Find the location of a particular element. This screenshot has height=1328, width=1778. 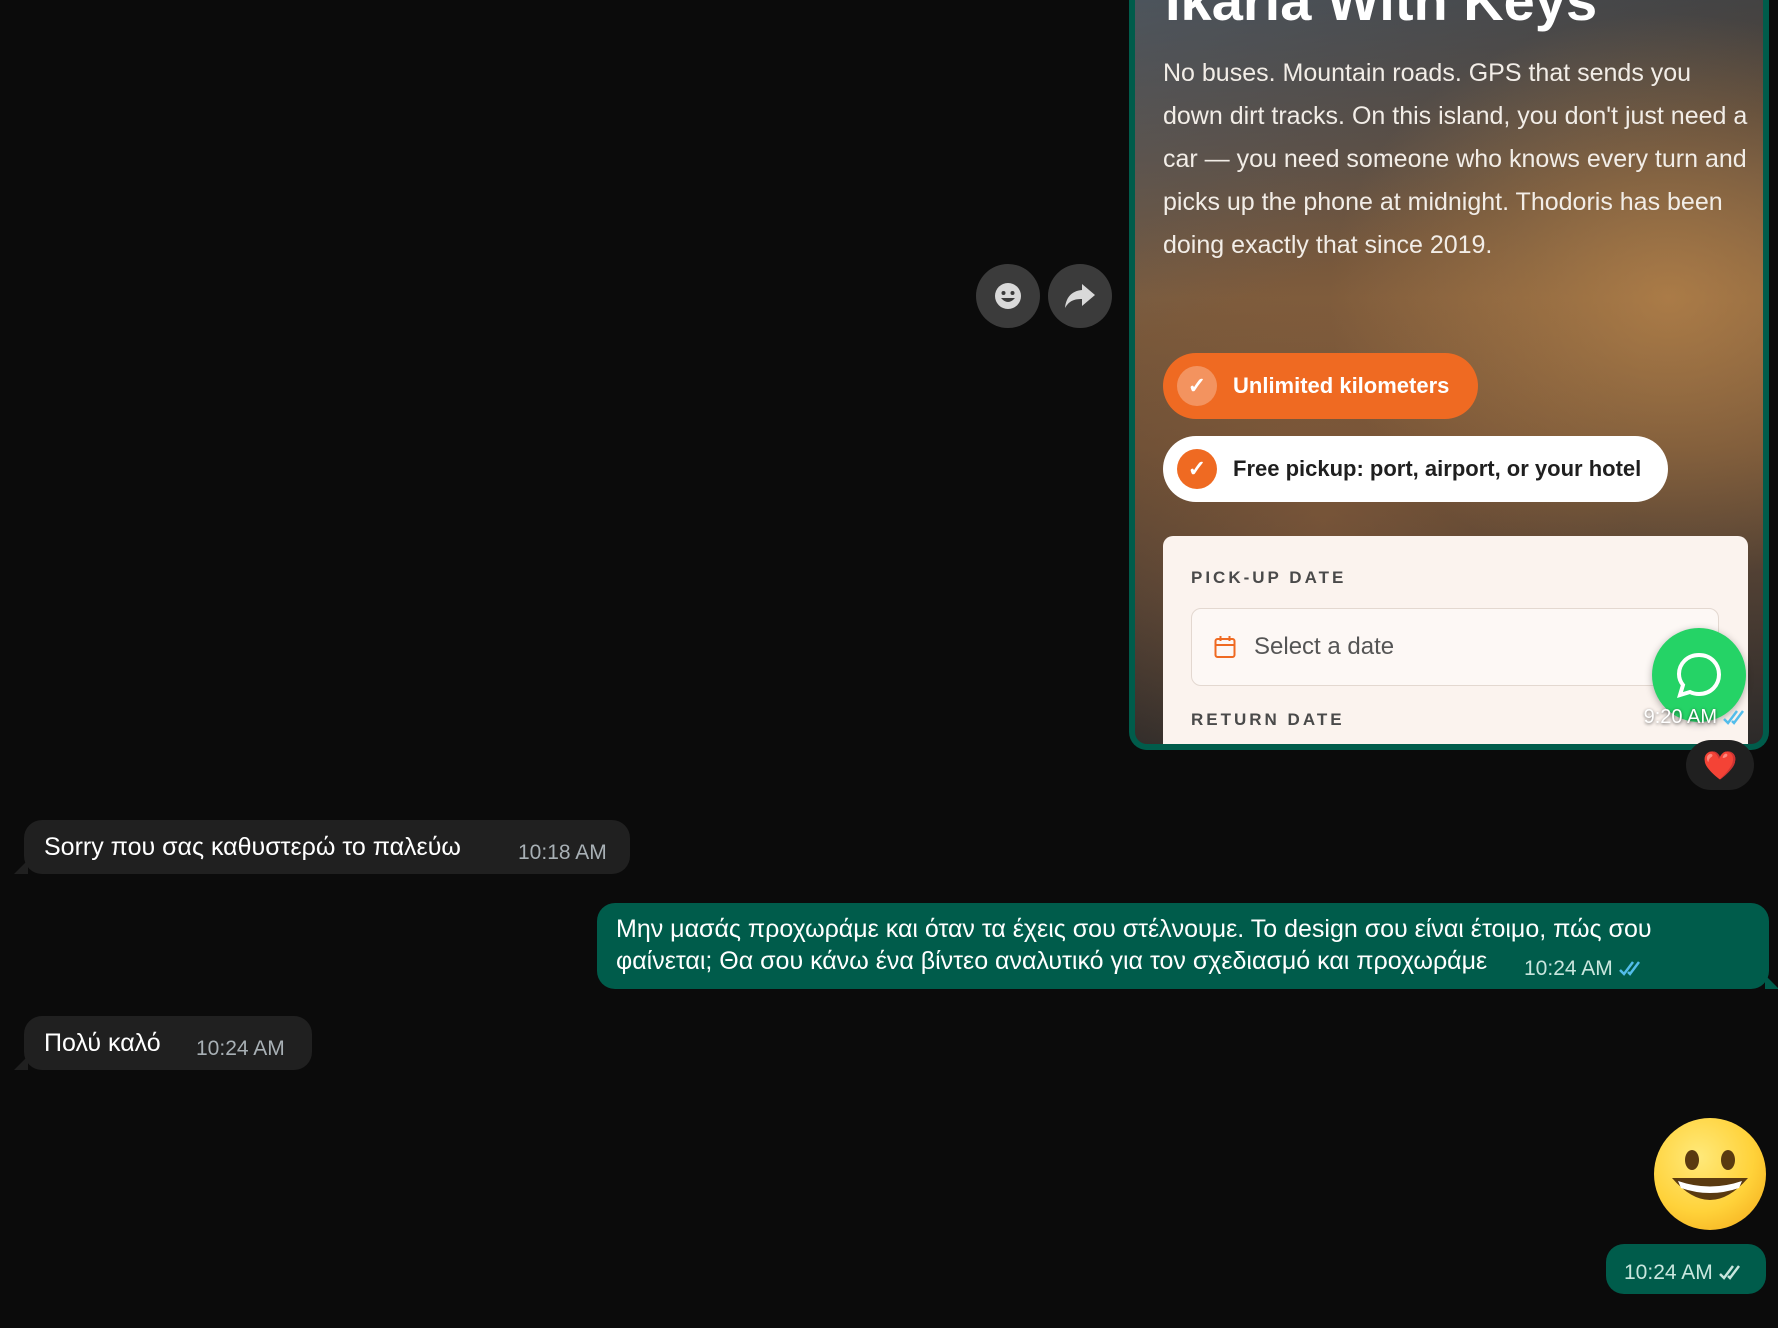

message-text: Πολύ καλό is located at coordinates (102, 1043).